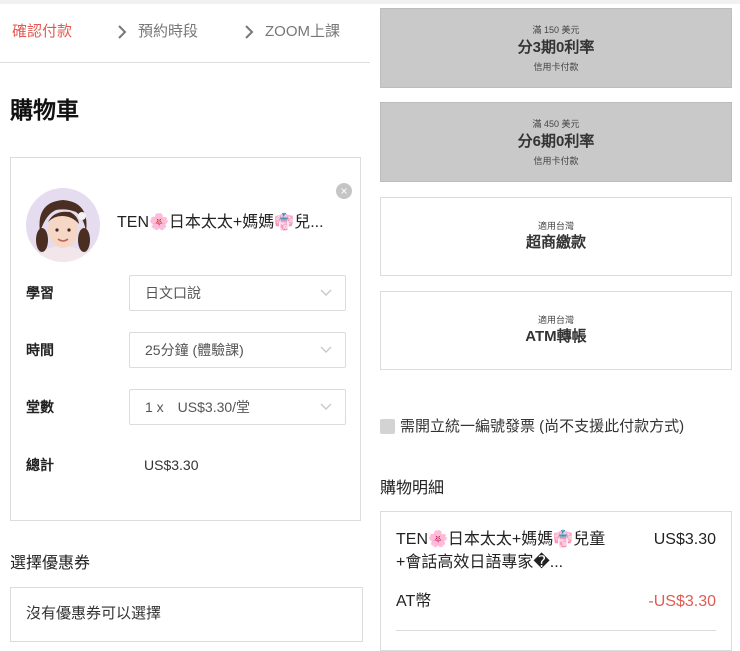  I want to click on count-select: 1 x US$3.30/堂, so click(237, 407).